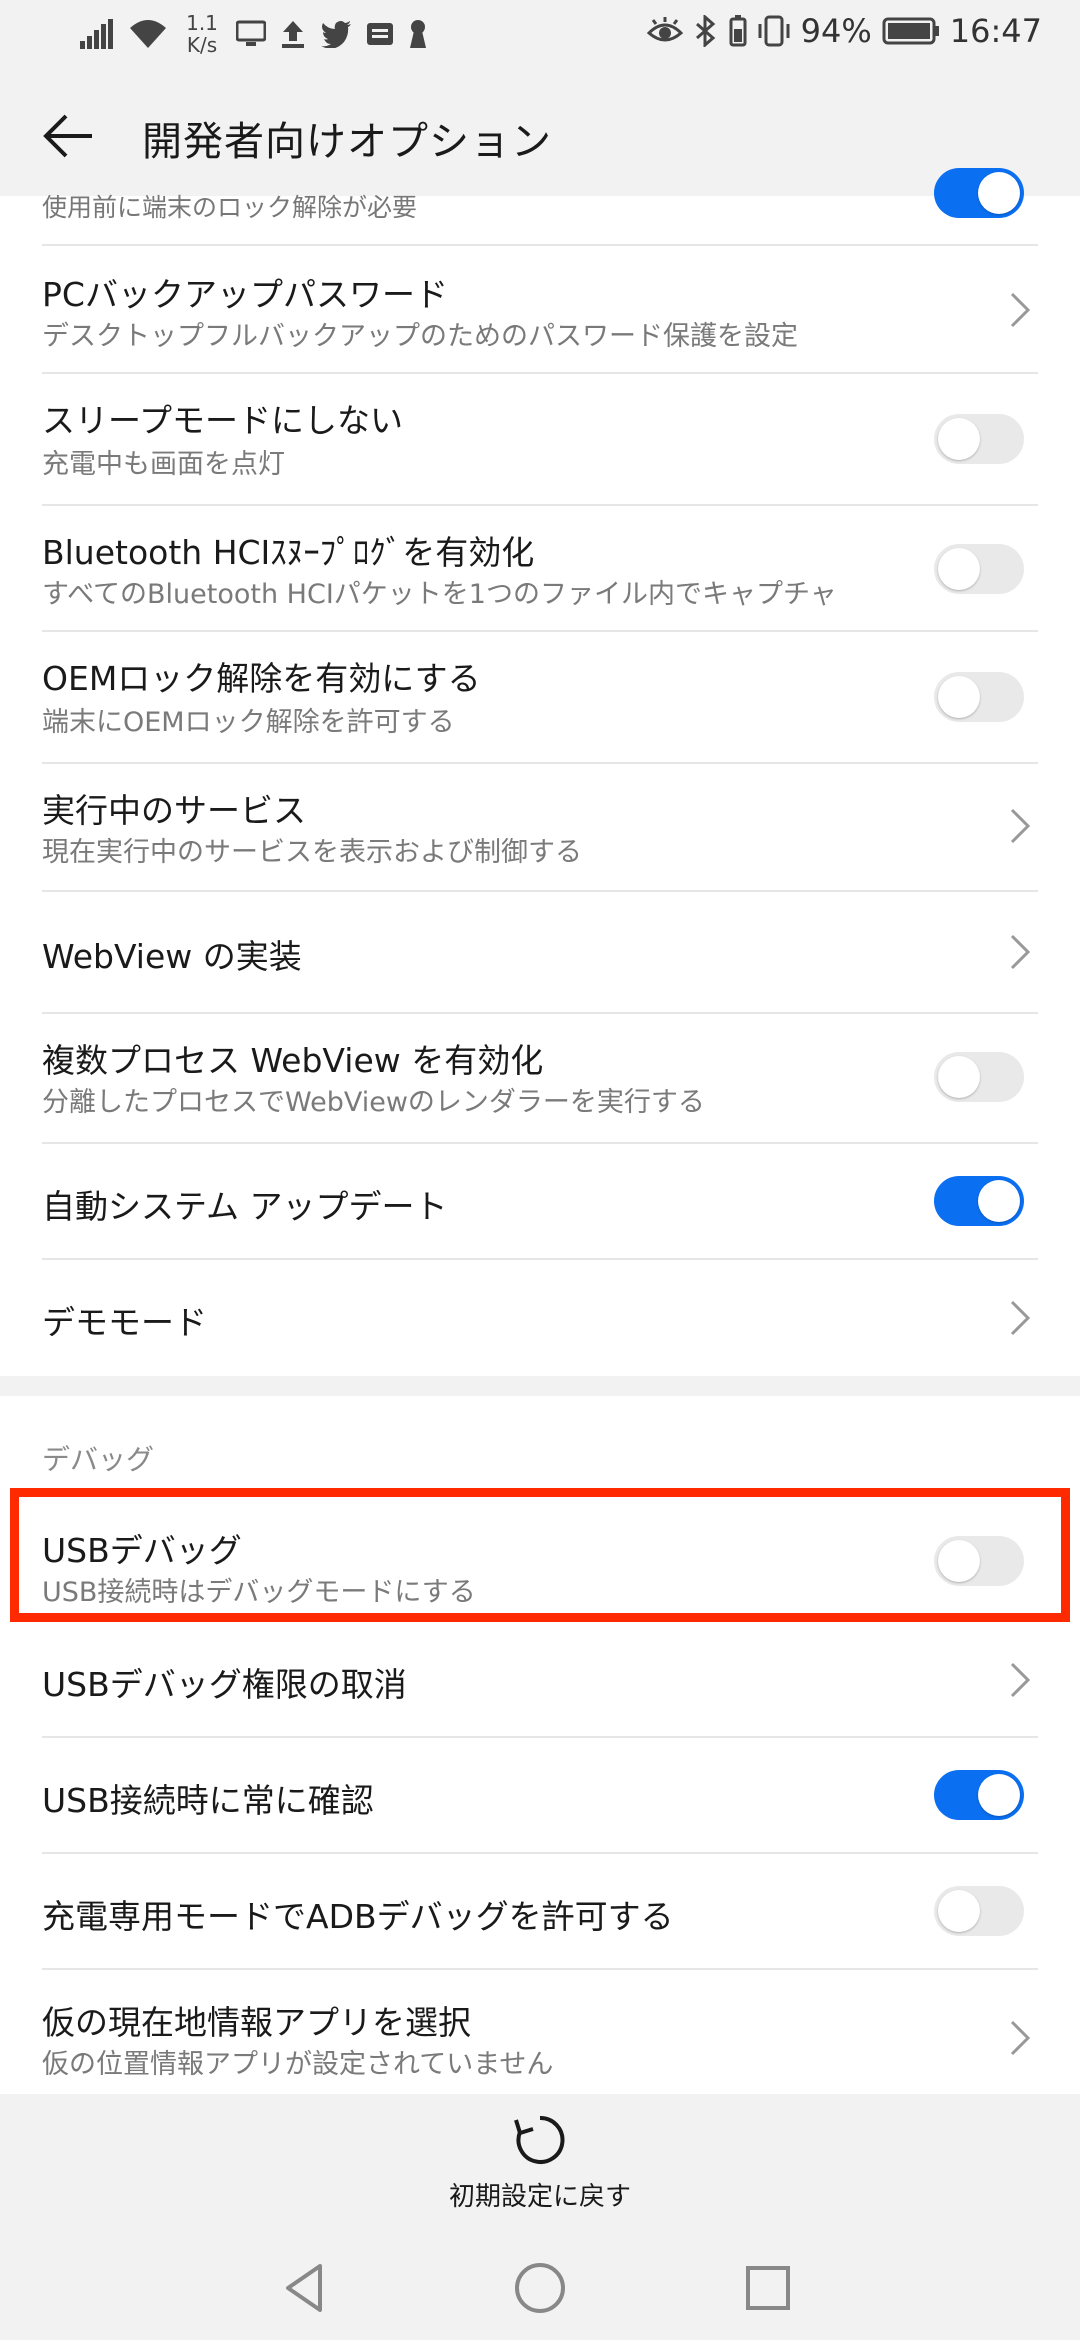  I want to click on usb-confirm-toggle, so click(979, 1795).